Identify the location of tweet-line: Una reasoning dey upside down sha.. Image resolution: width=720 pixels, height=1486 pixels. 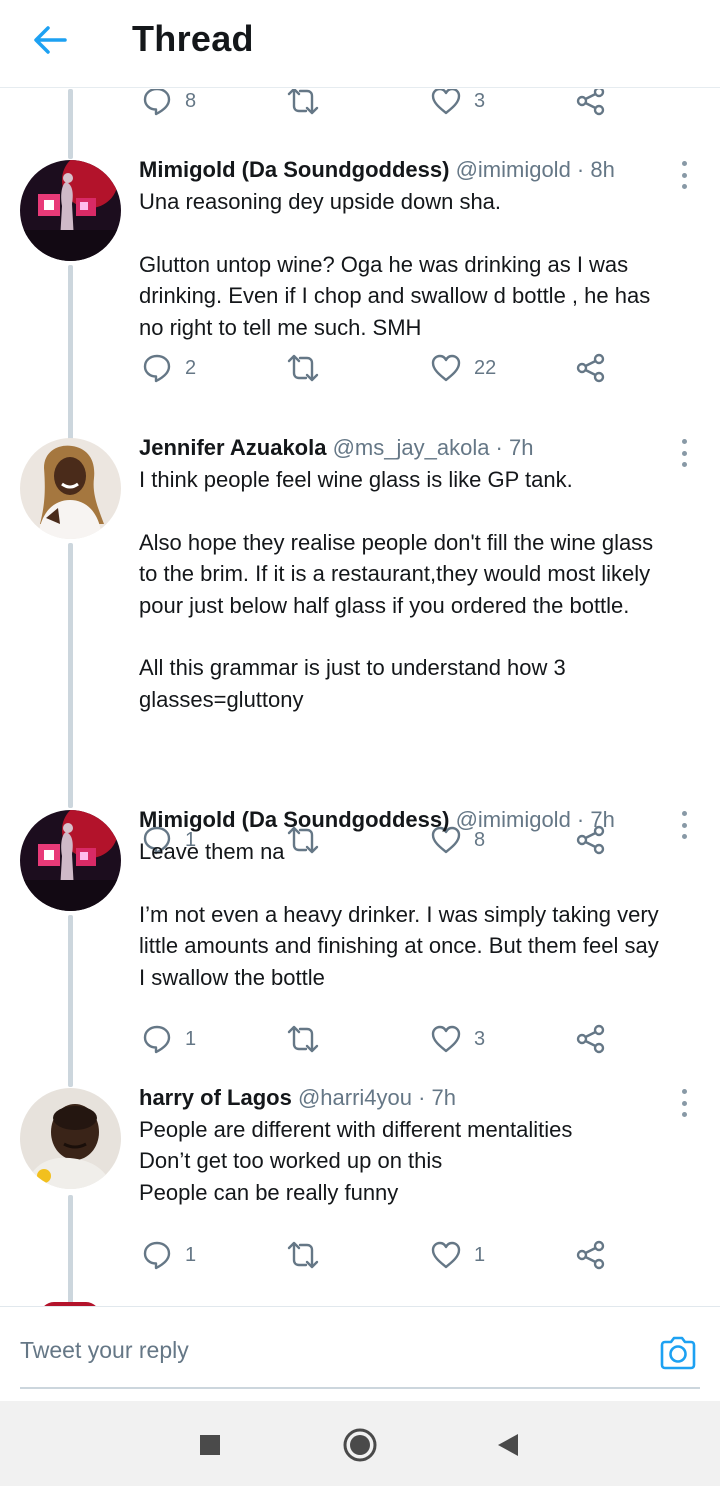
(320, 201).